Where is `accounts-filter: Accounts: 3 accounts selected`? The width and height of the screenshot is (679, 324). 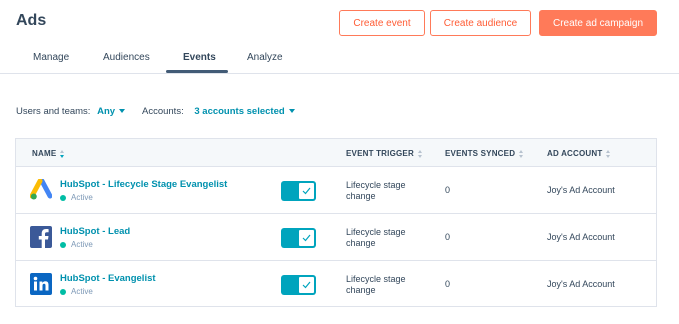
accounts-filter: Accounts: 3 accounts selected is located at coordinates (218, 111).